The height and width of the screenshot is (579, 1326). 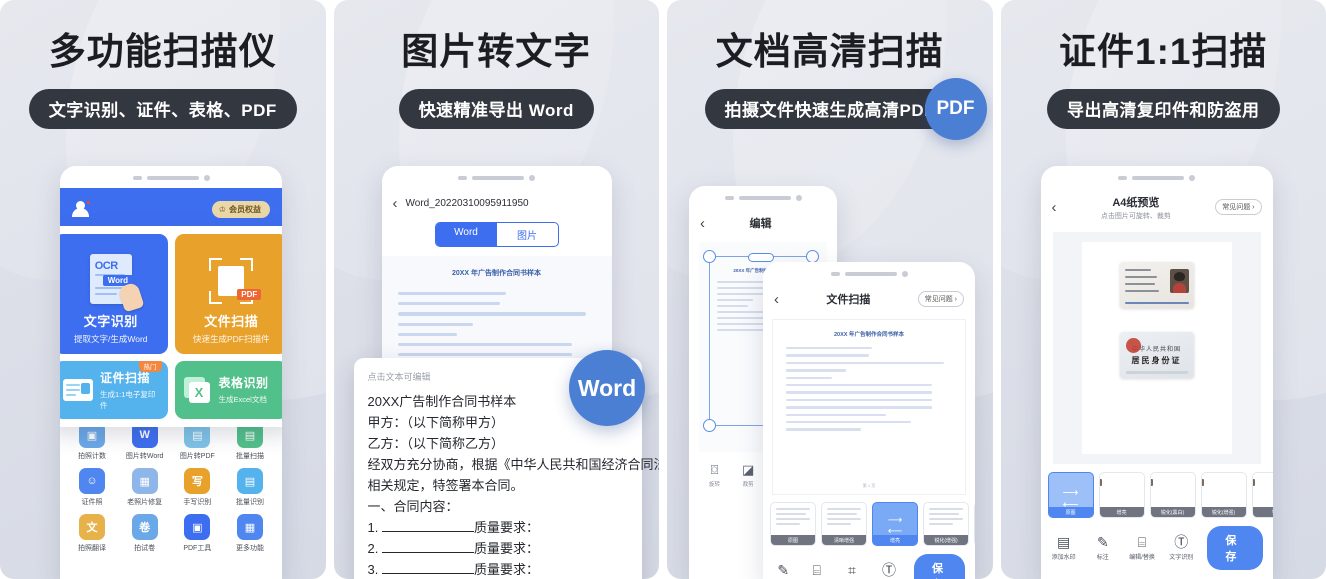 I want to click on back-icon: ‹, so click(x=395, y=203).